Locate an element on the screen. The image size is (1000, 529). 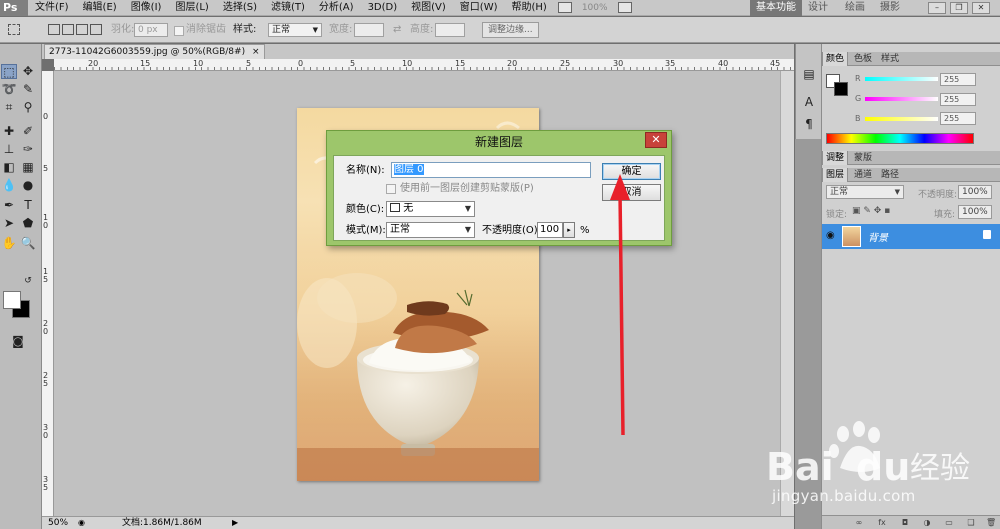
slider-b-value: 255 is located at coordinates (958, 118).